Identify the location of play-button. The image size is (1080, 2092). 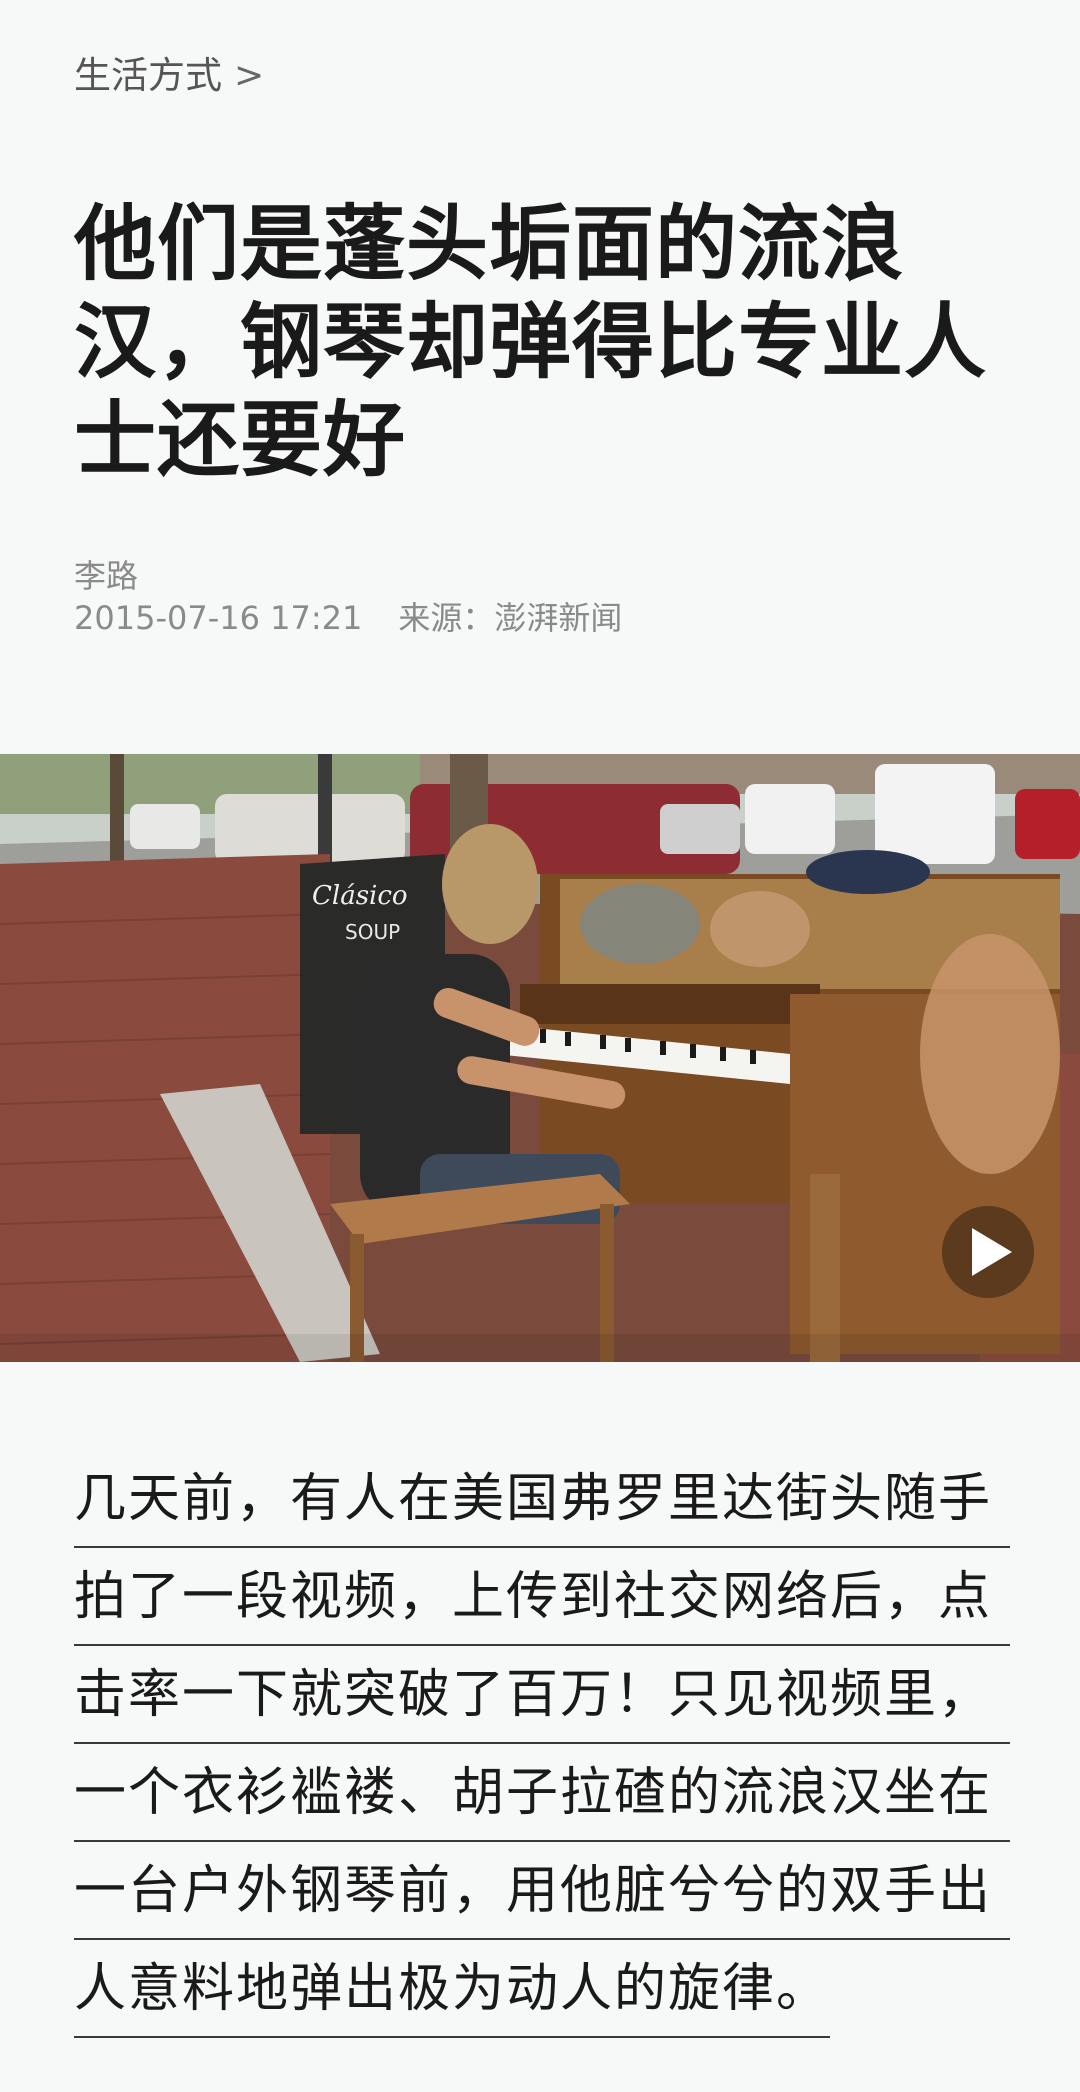
(988, 1252).